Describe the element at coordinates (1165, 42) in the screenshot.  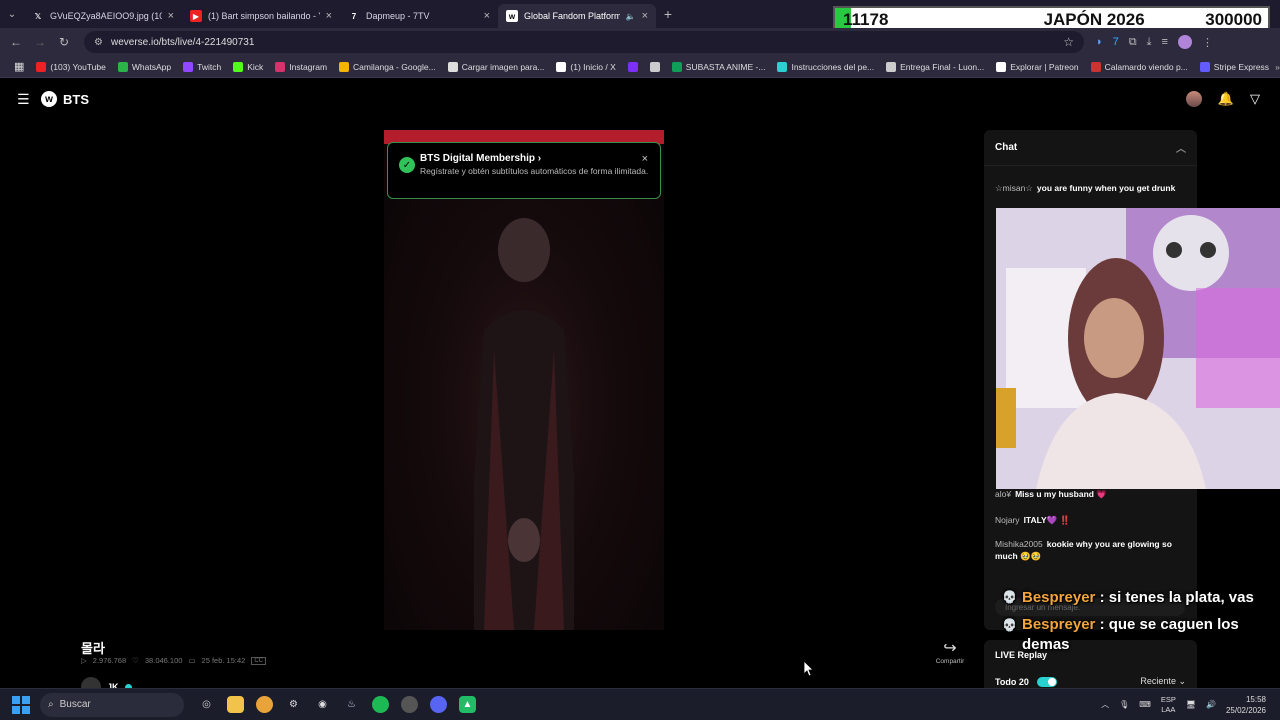
I see `media-controls-icon: ≡` at that location.